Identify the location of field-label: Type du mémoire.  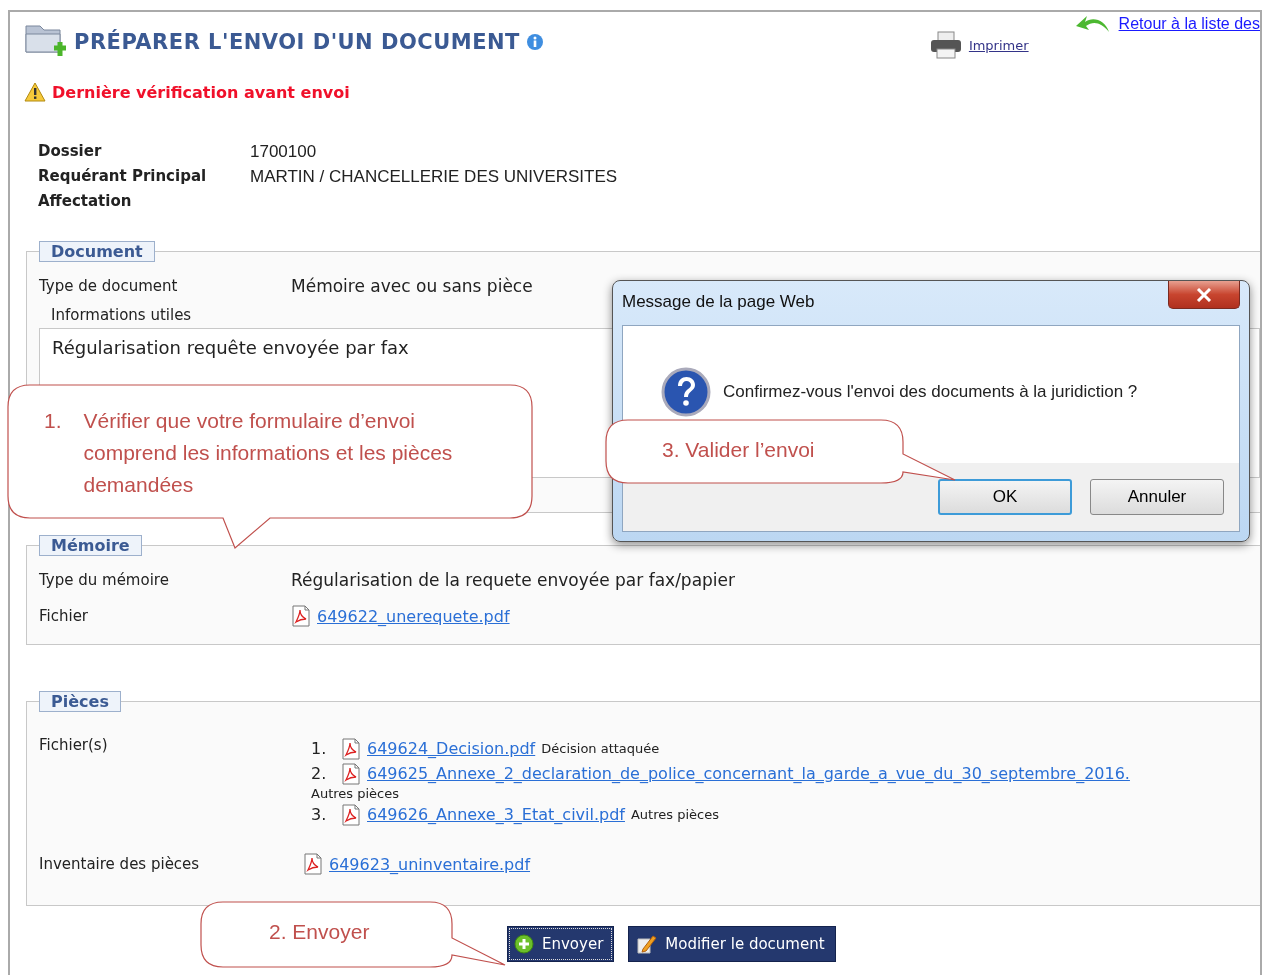
(104, 580).